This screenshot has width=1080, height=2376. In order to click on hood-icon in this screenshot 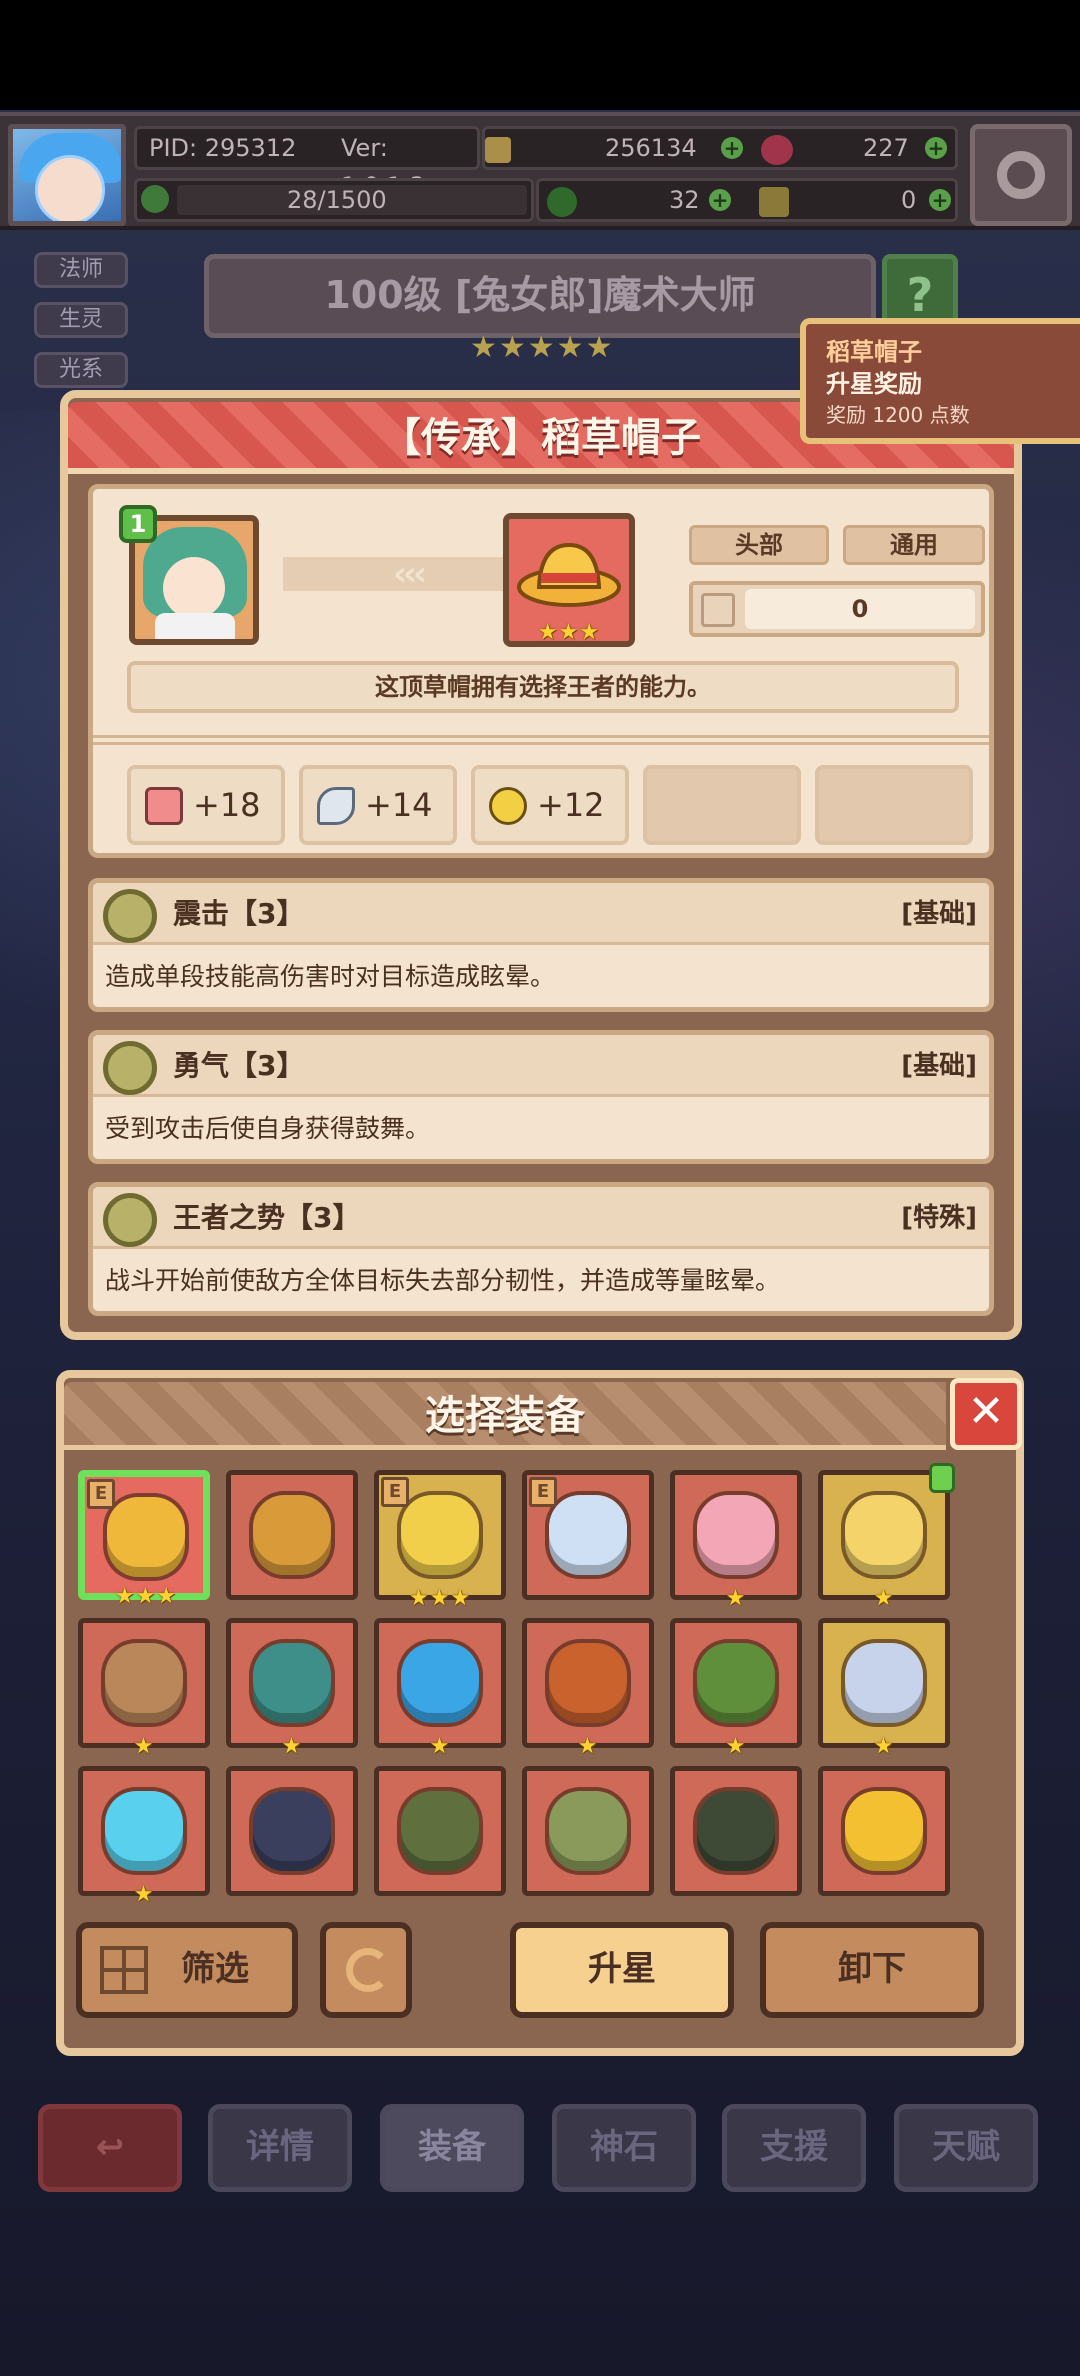, I will do `click(588, 1683)`.